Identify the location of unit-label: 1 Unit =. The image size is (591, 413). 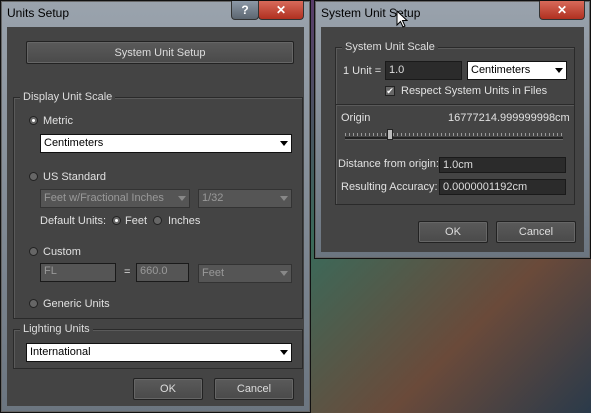
(362, 71).